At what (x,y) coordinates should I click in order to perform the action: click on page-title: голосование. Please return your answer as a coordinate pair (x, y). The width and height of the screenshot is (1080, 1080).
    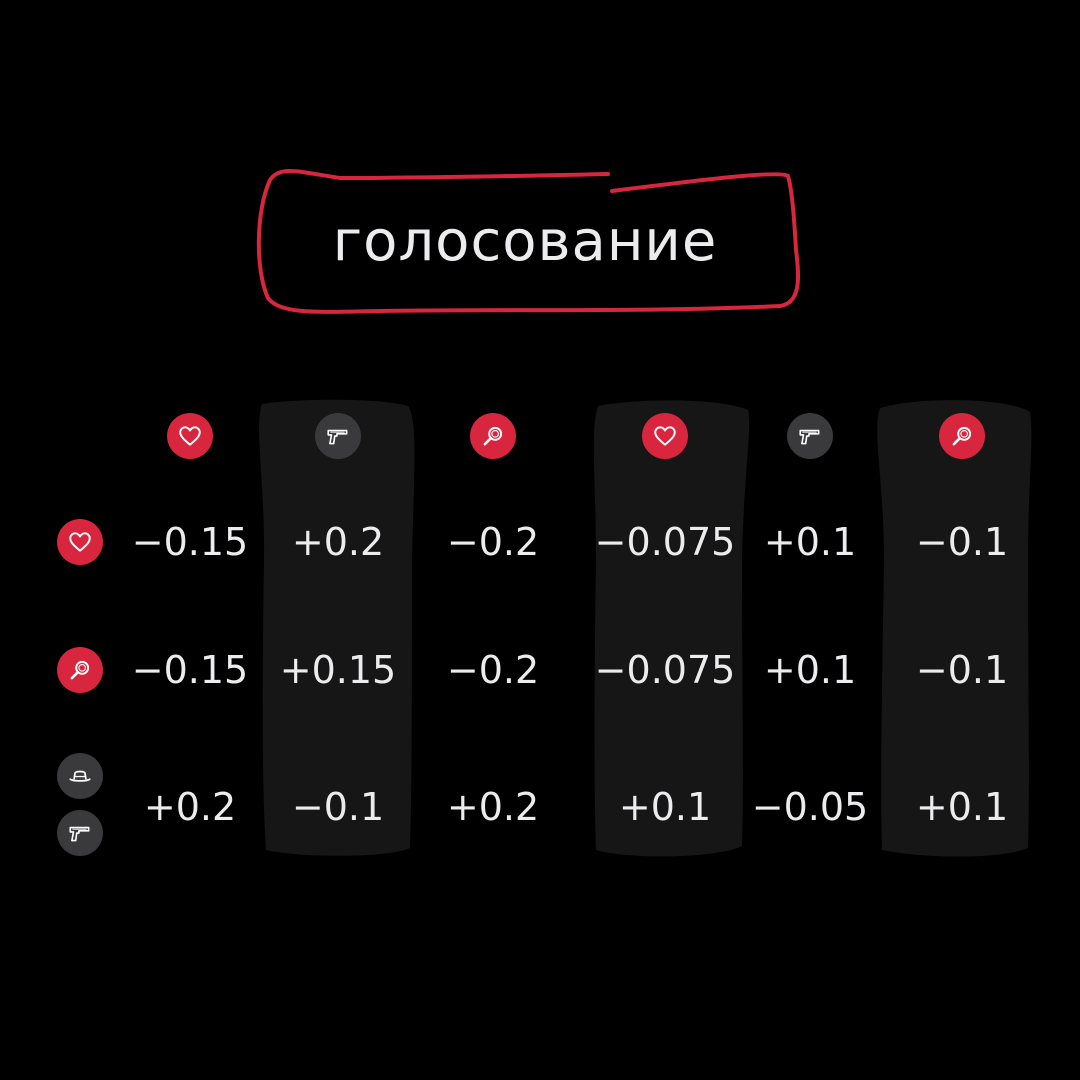
    Looking at the image, I should click on (525, 241).